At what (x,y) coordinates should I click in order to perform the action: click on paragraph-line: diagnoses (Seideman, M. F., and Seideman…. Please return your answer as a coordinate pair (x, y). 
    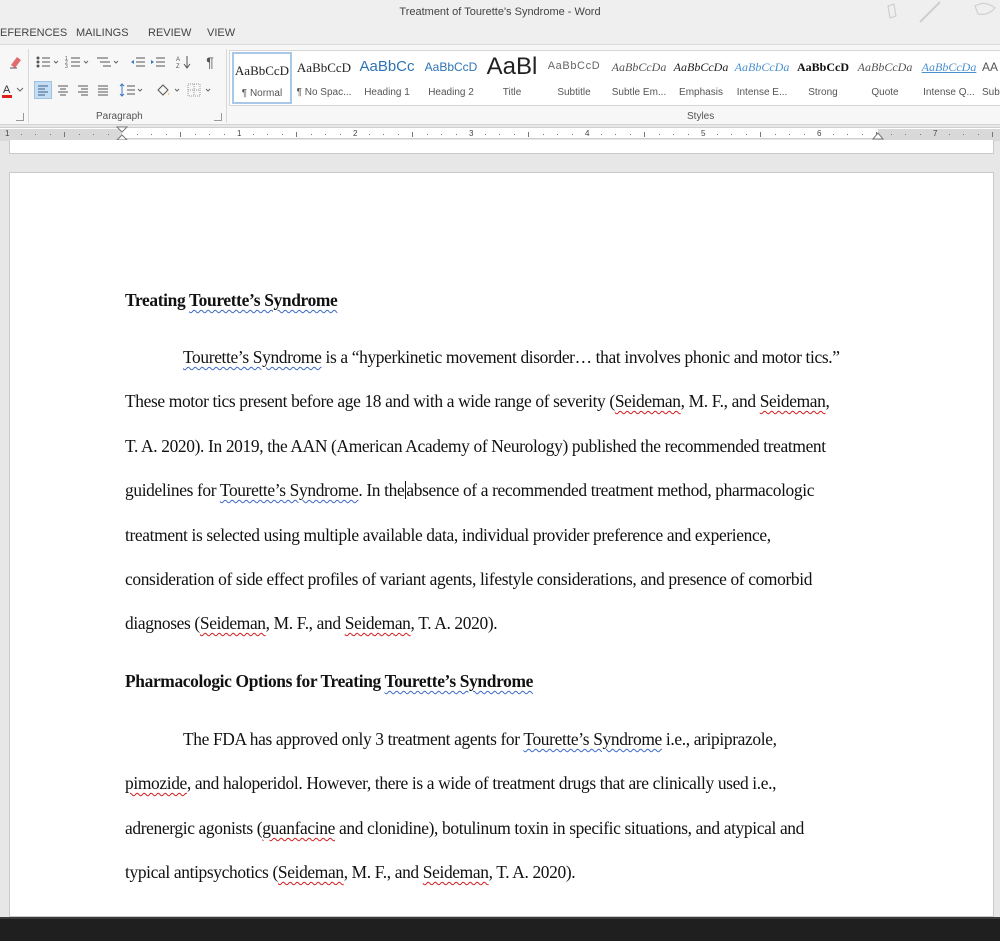
    Looking at the image, I should click on (311, 623).